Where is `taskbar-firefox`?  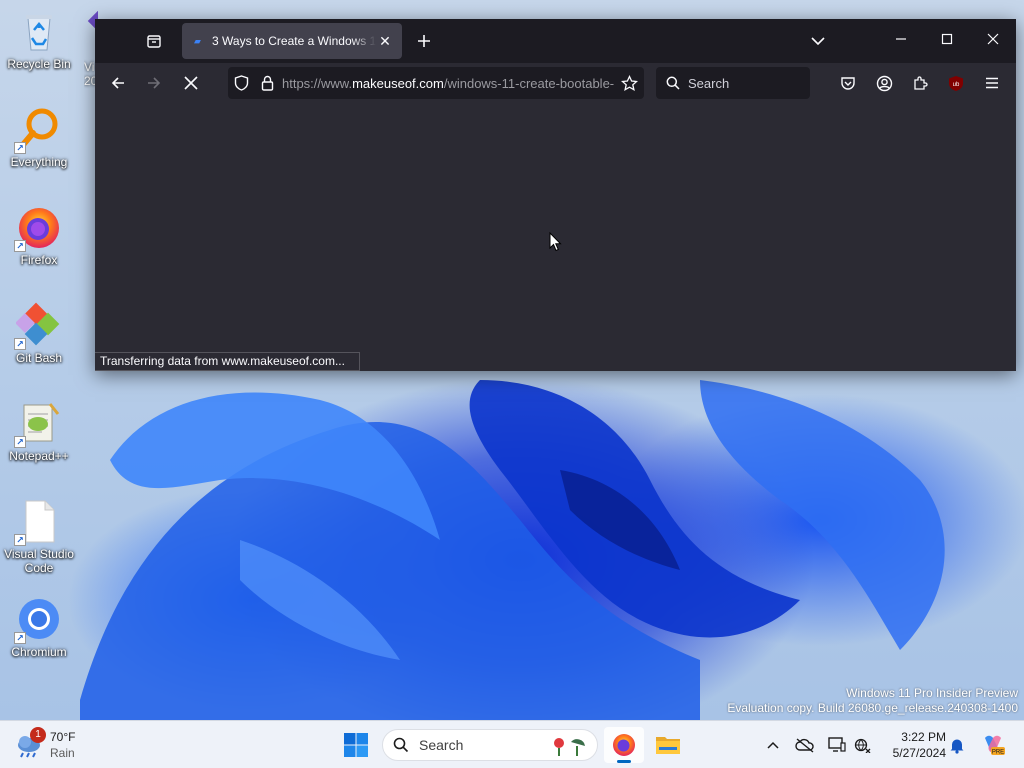 taskbar-firefox is located at coordinates (624, 745).